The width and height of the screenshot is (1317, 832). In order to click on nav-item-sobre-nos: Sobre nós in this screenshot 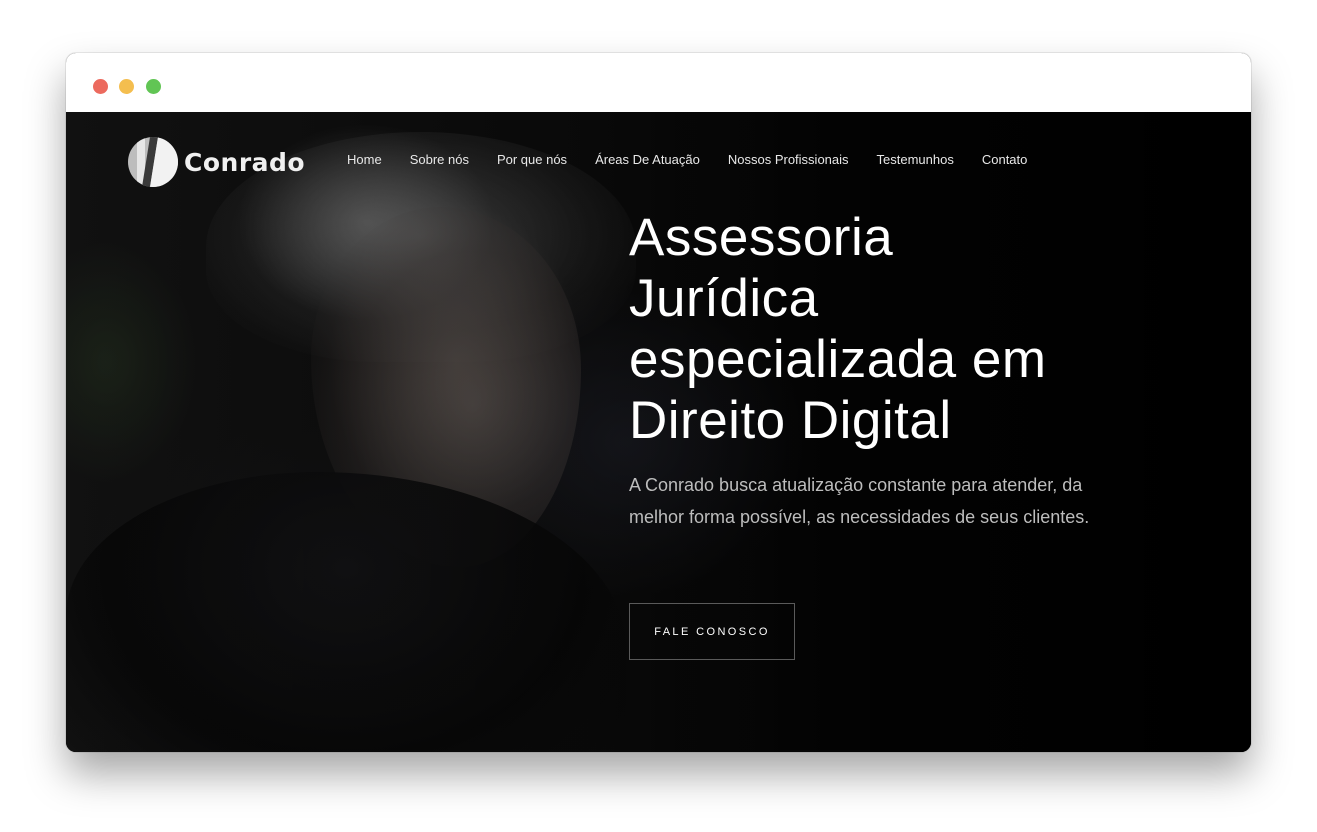, I will do `click(439, 159)`.